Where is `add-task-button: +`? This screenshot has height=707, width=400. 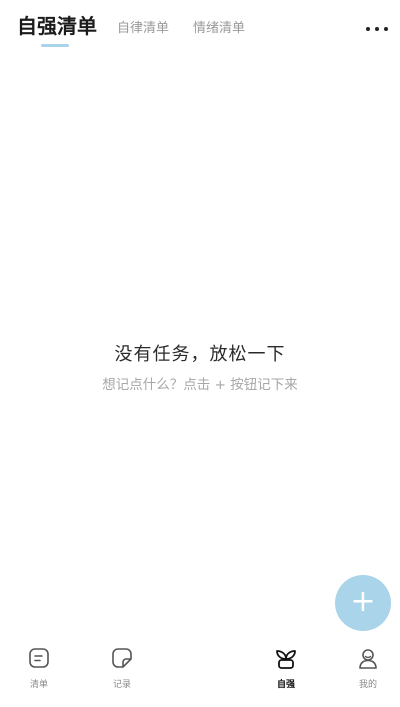 add-task-button: + is located at coordinates (363, 603).